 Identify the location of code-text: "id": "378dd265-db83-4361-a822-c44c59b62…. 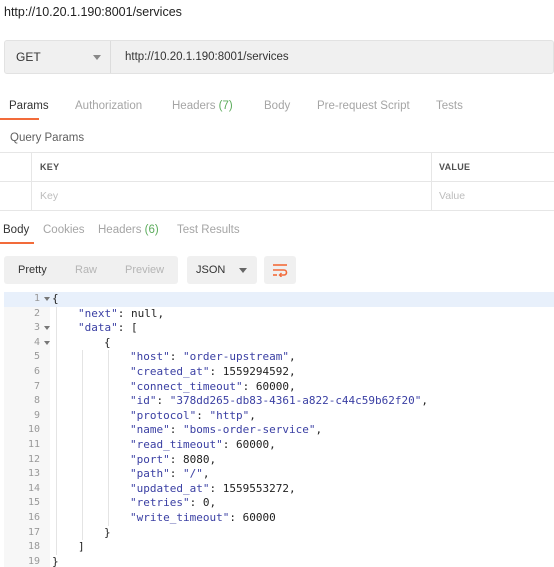
(279, 401).